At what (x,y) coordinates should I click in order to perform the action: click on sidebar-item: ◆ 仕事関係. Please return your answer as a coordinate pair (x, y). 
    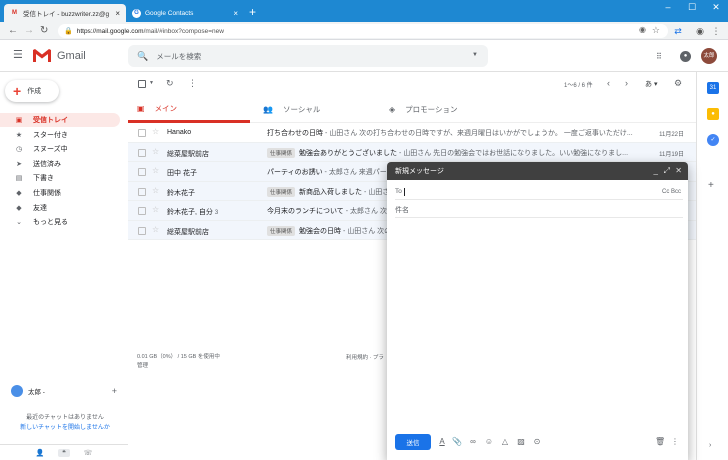
    Looking at the image, I should click on (60, 193).